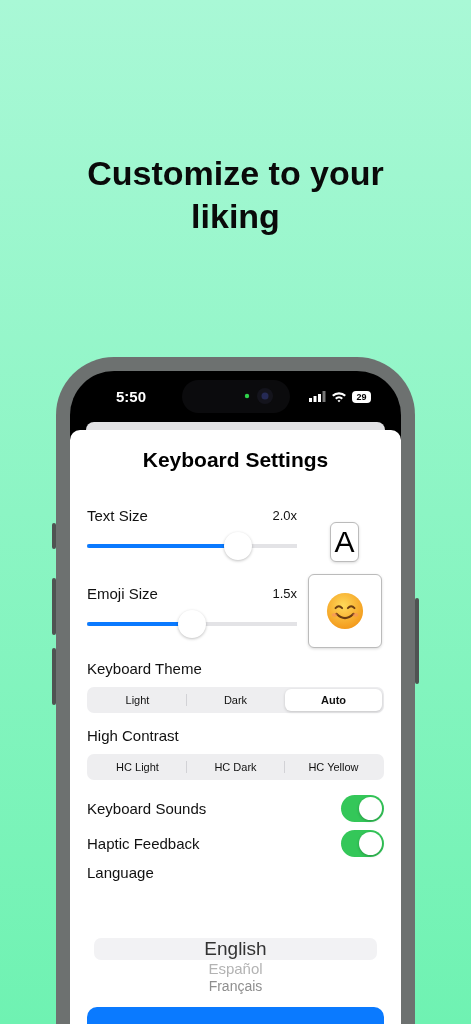 The image size is (471, 1024). What do you see at coordinates (317, 396) in the screenshot?
I see `signal-icon` at bounding box center [317, 396].